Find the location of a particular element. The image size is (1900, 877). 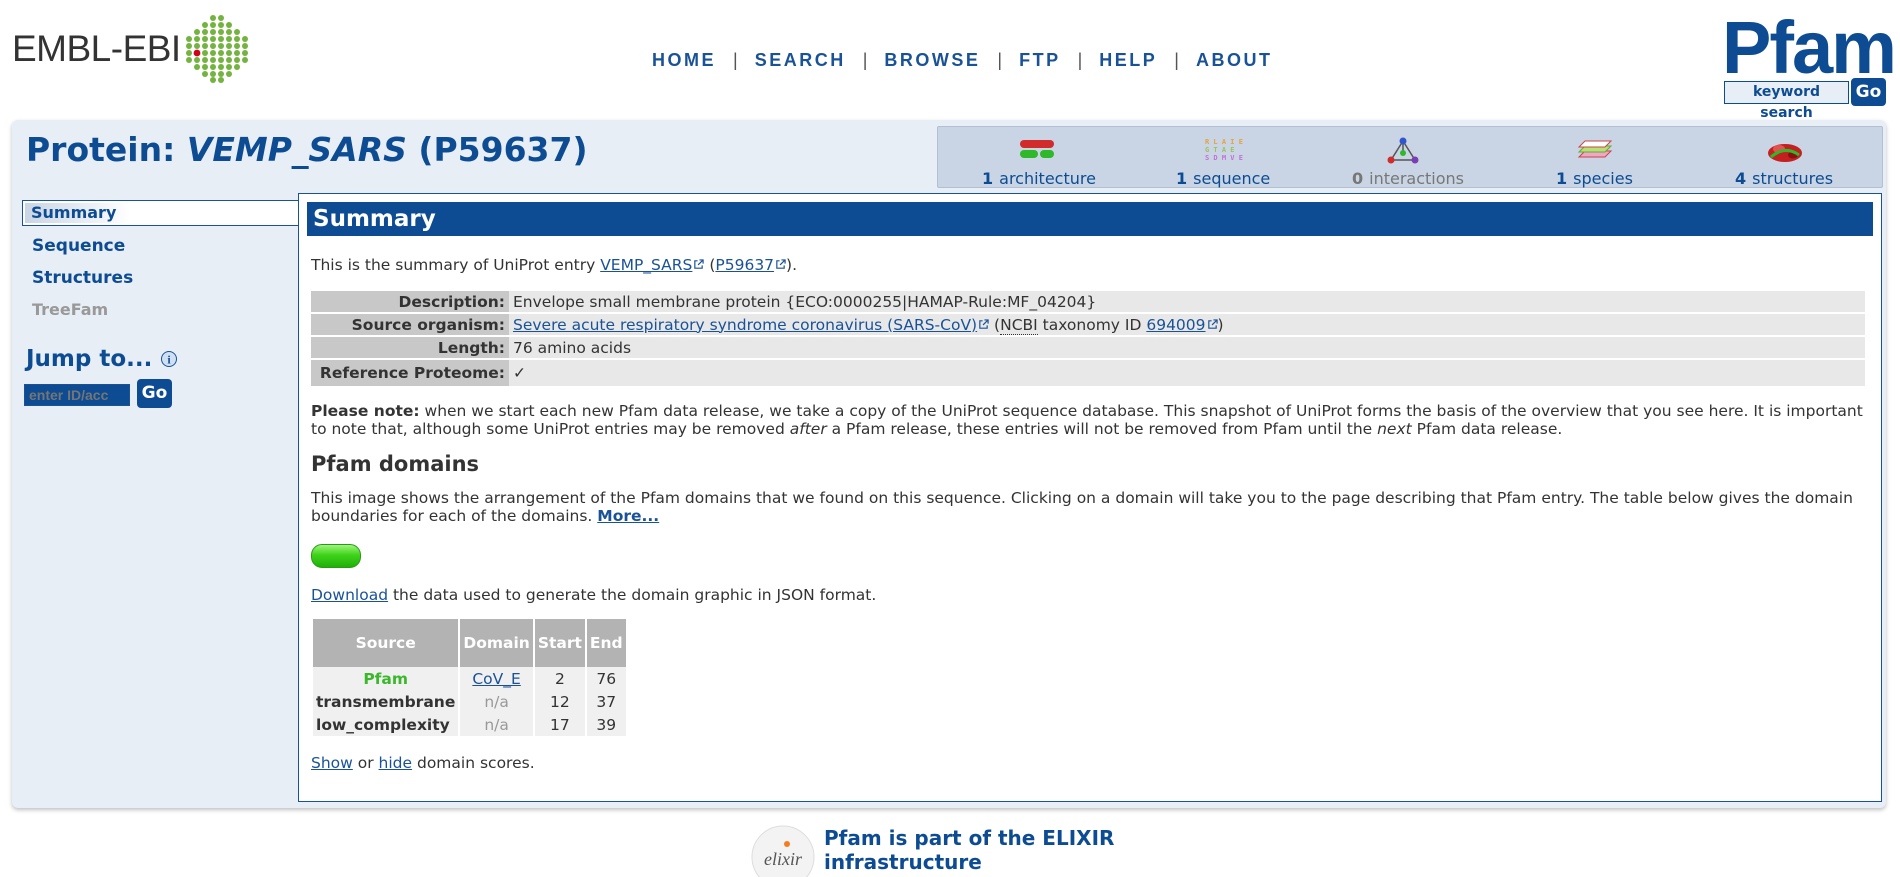

pfam-domains-heading: Pfam domains is located at coordinates (395, 464).